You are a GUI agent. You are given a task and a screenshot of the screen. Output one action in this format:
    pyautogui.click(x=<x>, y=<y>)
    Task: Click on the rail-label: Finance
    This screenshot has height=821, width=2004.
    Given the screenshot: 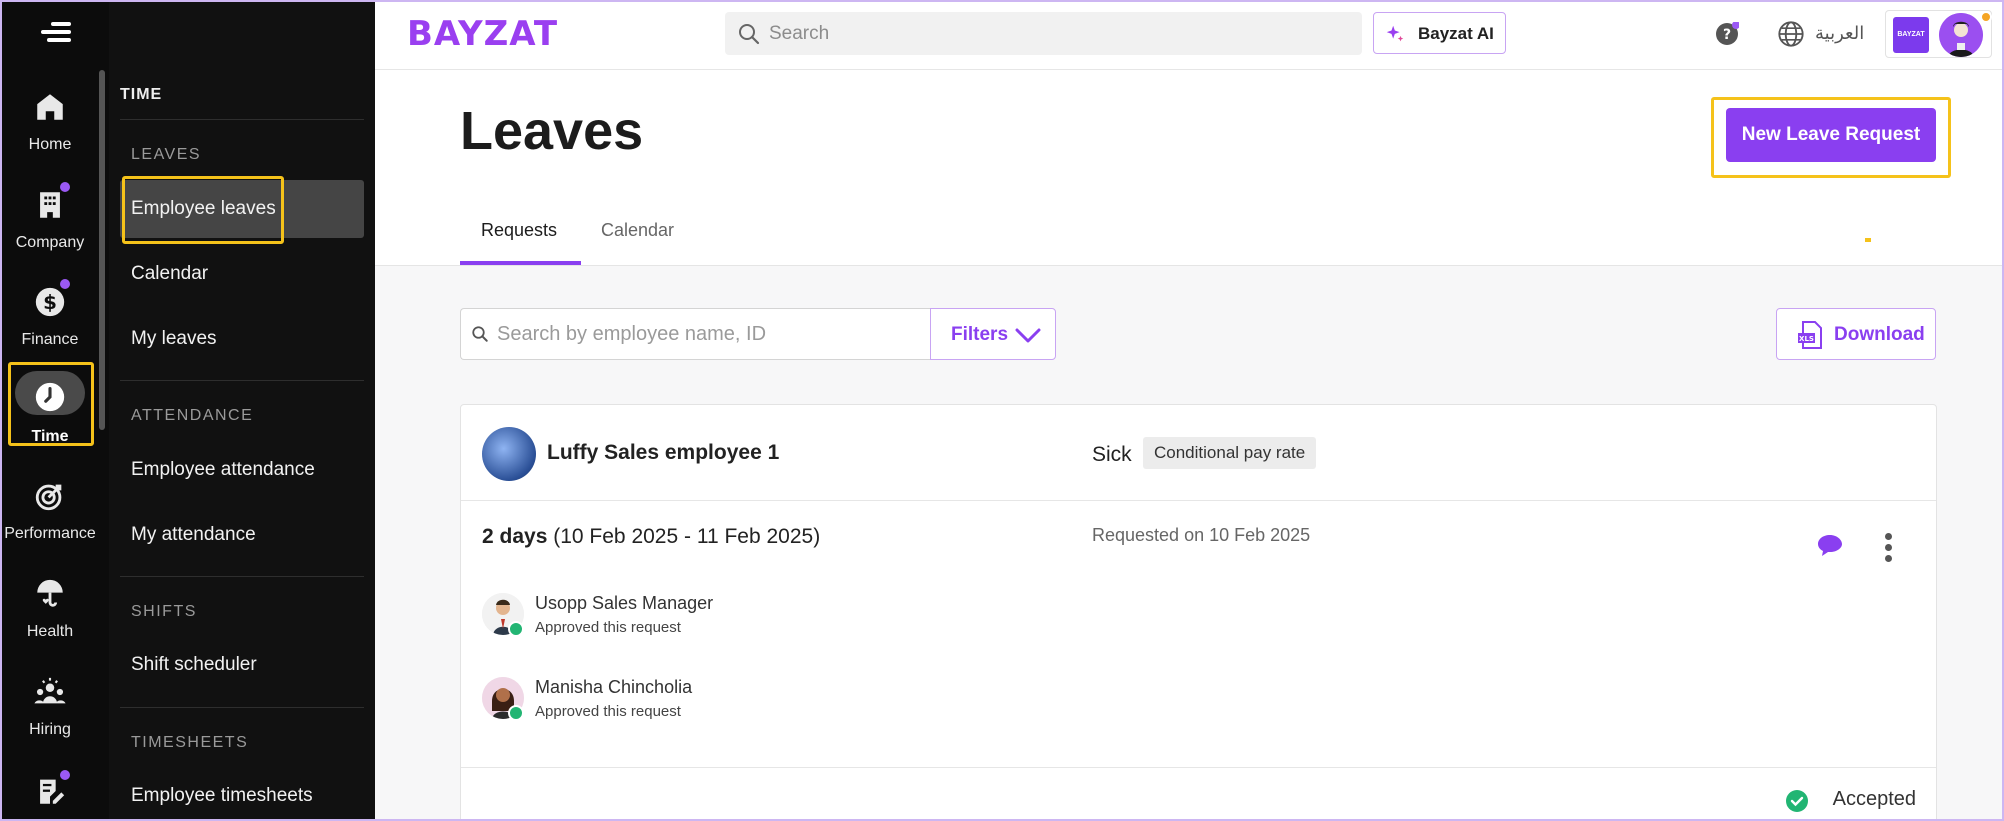 What is the action you would take?
    pyautogui.click(x=50, y=339)
    